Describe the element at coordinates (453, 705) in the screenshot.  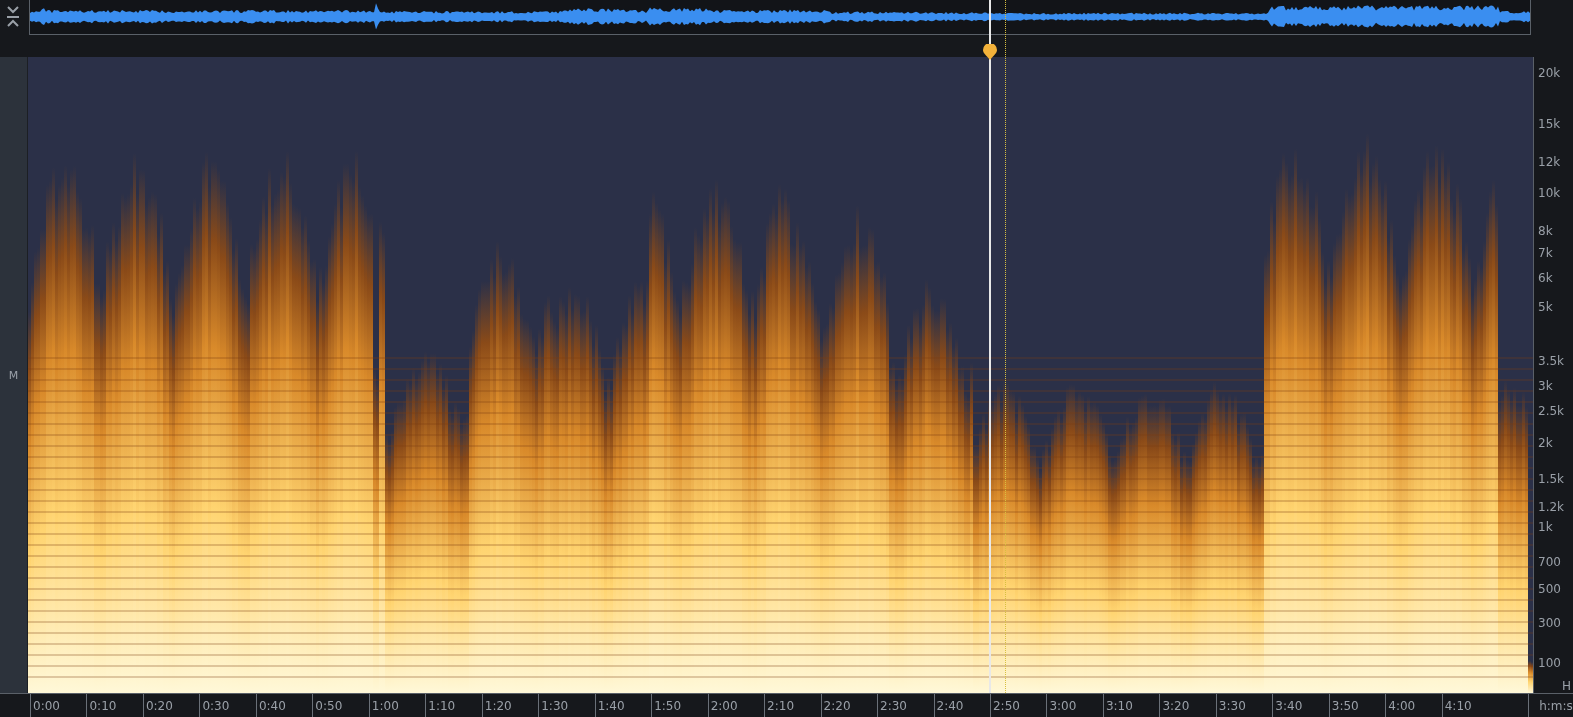
I see `time-label: 1:10` at that location.